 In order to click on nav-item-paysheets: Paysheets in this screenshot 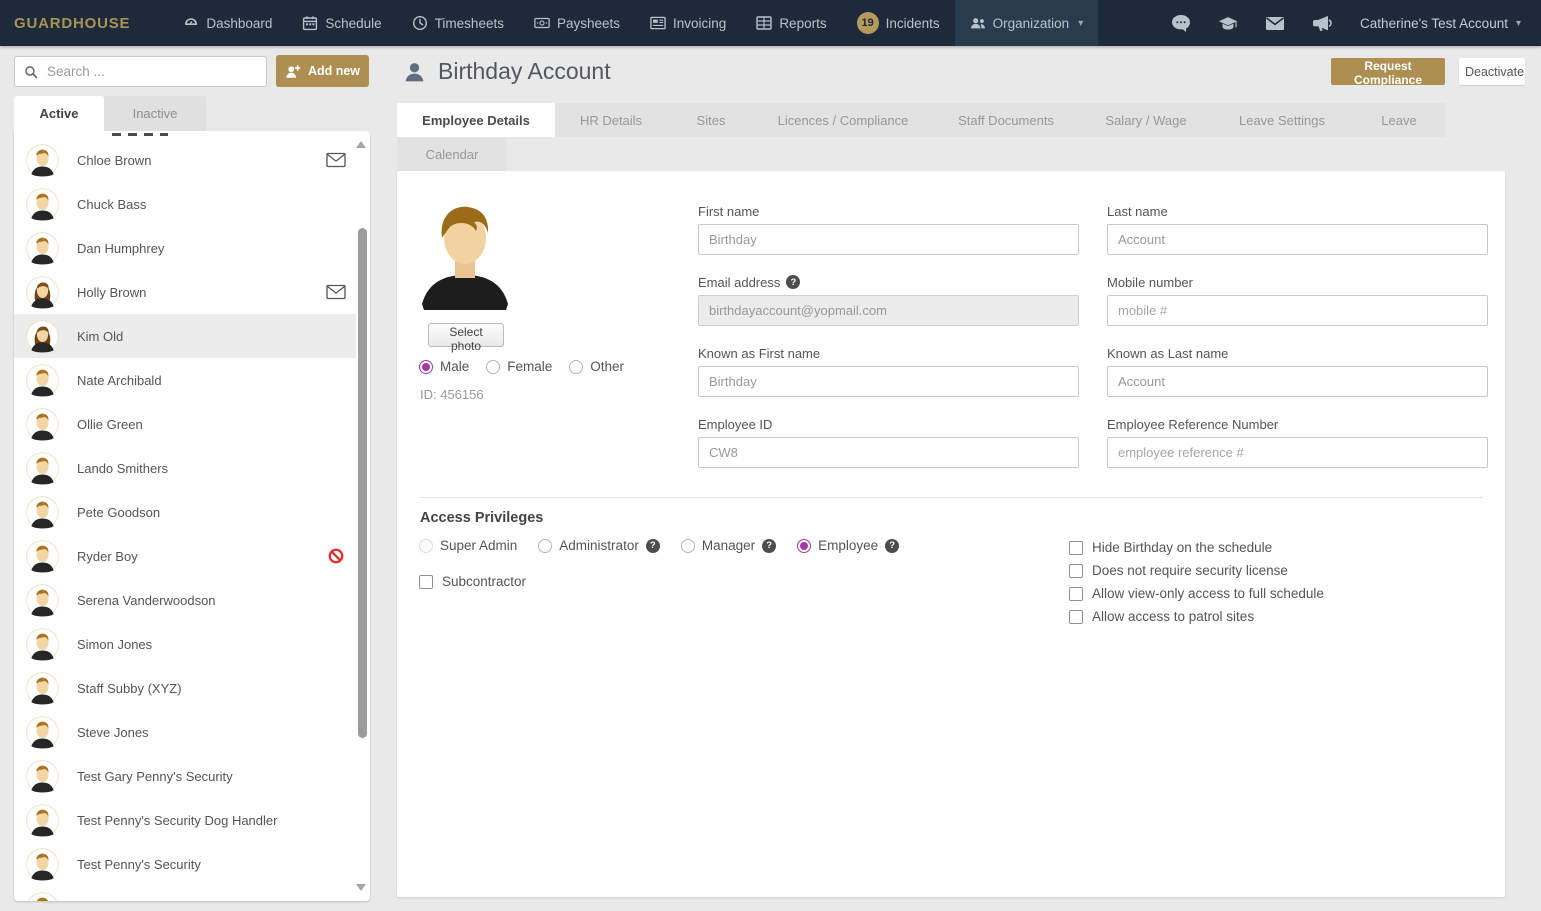, I will do `click(577, 23)`.